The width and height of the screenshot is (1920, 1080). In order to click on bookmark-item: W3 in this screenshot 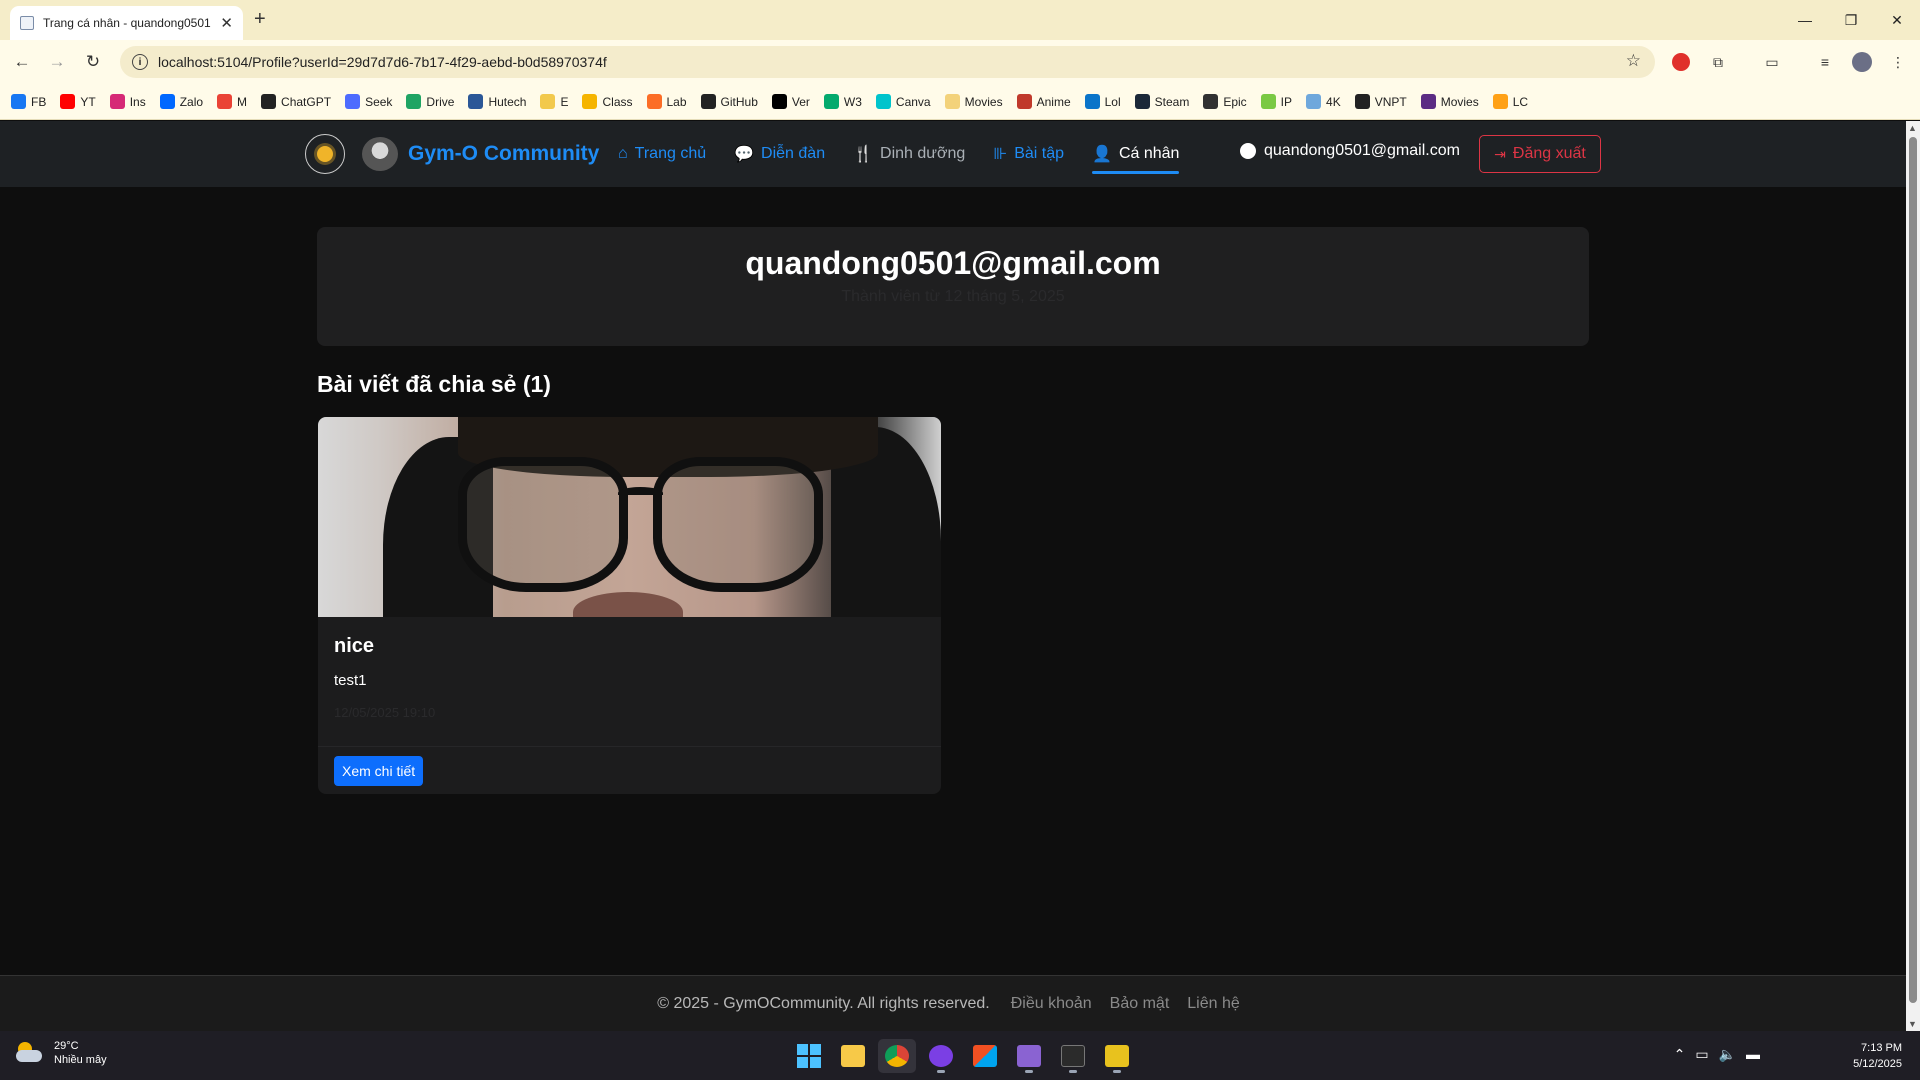, I will do `click(842, 101)`.